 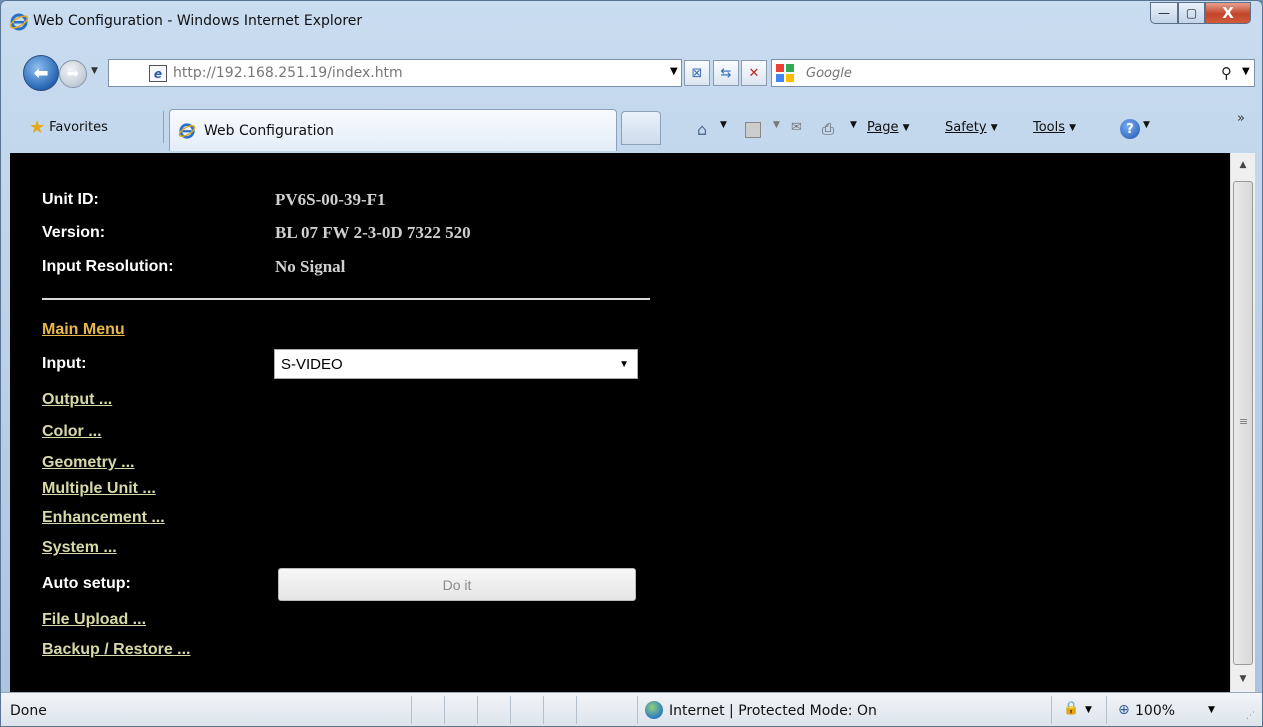 What do you see at coordinates (1071, 708) in the screenshot?
I see `zone-settings-icon: 🔒` at bounding box center [1071, 708].